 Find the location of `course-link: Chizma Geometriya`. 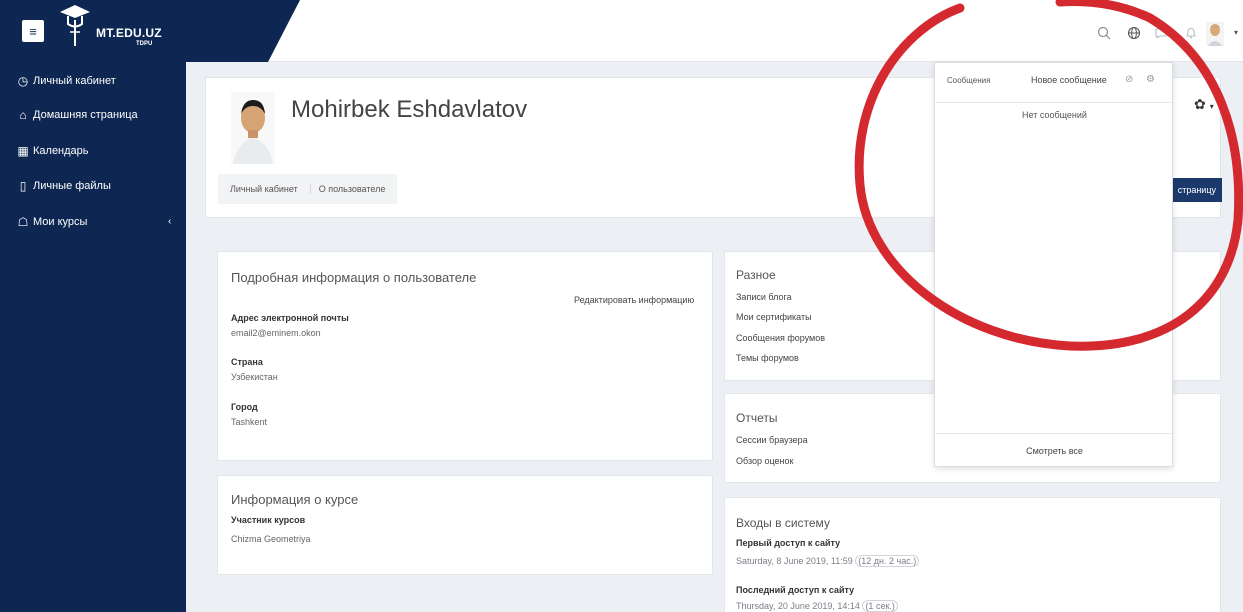

course-link: Chizma Geometriya is located at coordinates (271, 539).